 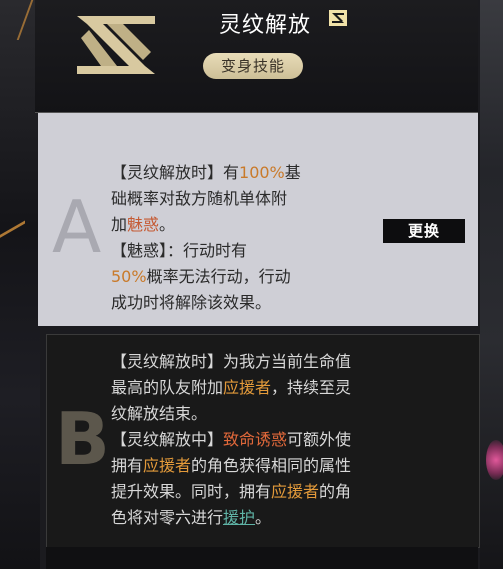 I want to click on background-character-glow, so click(x=494, y=460).